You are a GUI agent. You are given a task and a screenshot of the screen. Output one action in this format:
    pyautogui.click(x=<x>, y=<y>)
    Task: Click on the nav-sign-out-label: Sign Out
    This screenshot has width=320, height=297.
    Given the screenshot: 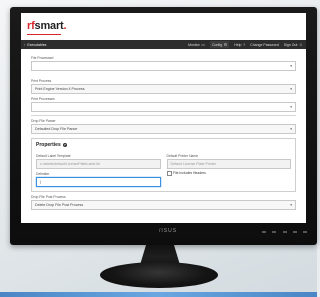 What is the action you would take?
    pyautogui.click(x=290, y=44)
    